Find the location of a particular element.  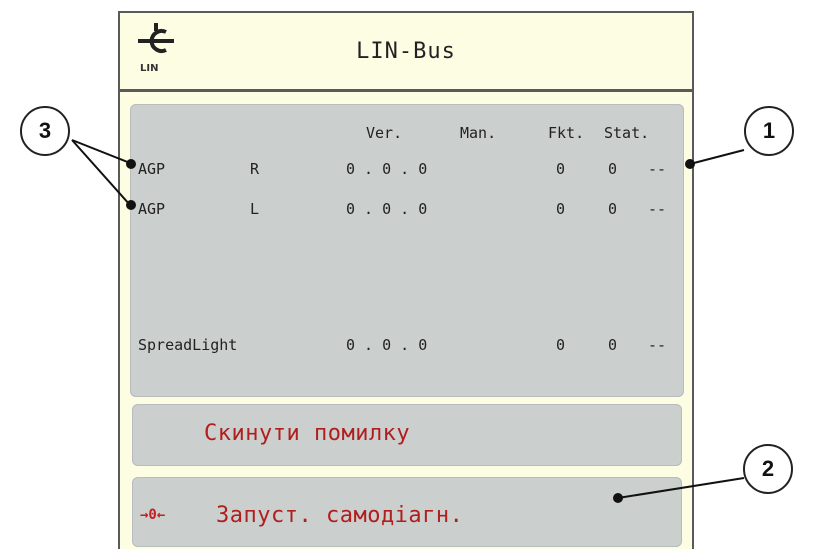

callout-2: 2 is located at coordinates (768, 469).